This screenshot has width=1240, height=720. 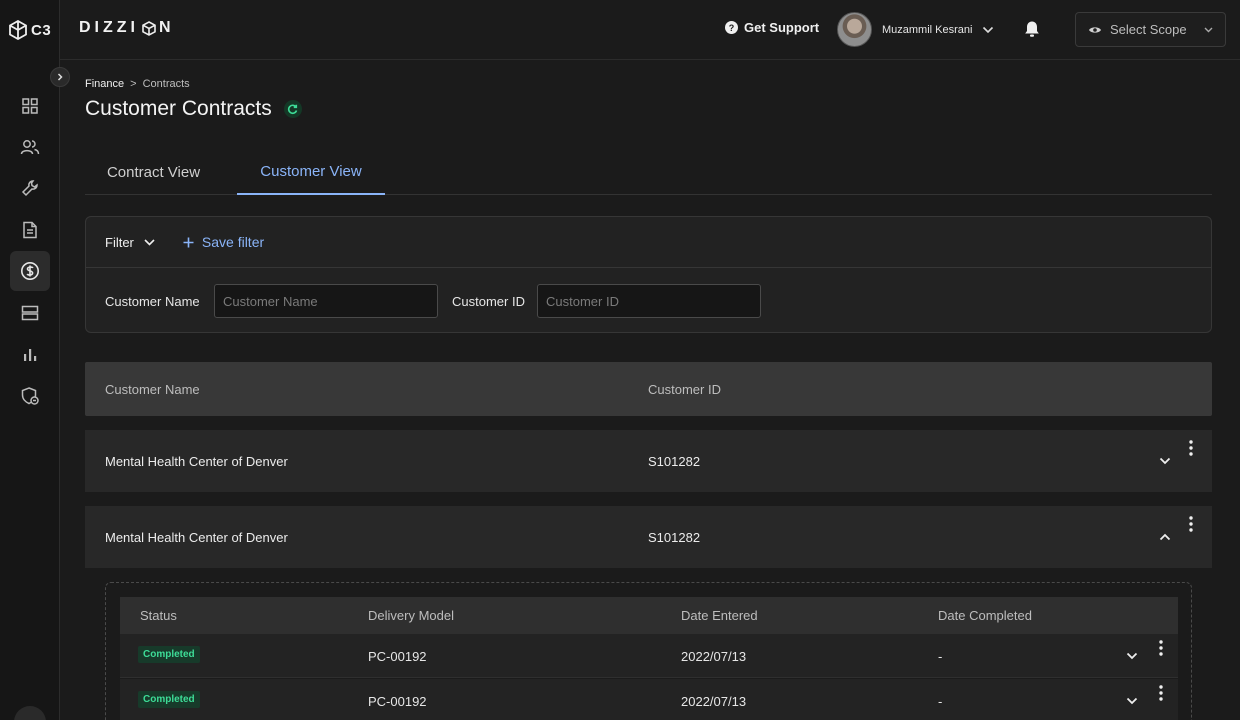 I want to click on brand-cube-icon, so click(x=149, y=28).